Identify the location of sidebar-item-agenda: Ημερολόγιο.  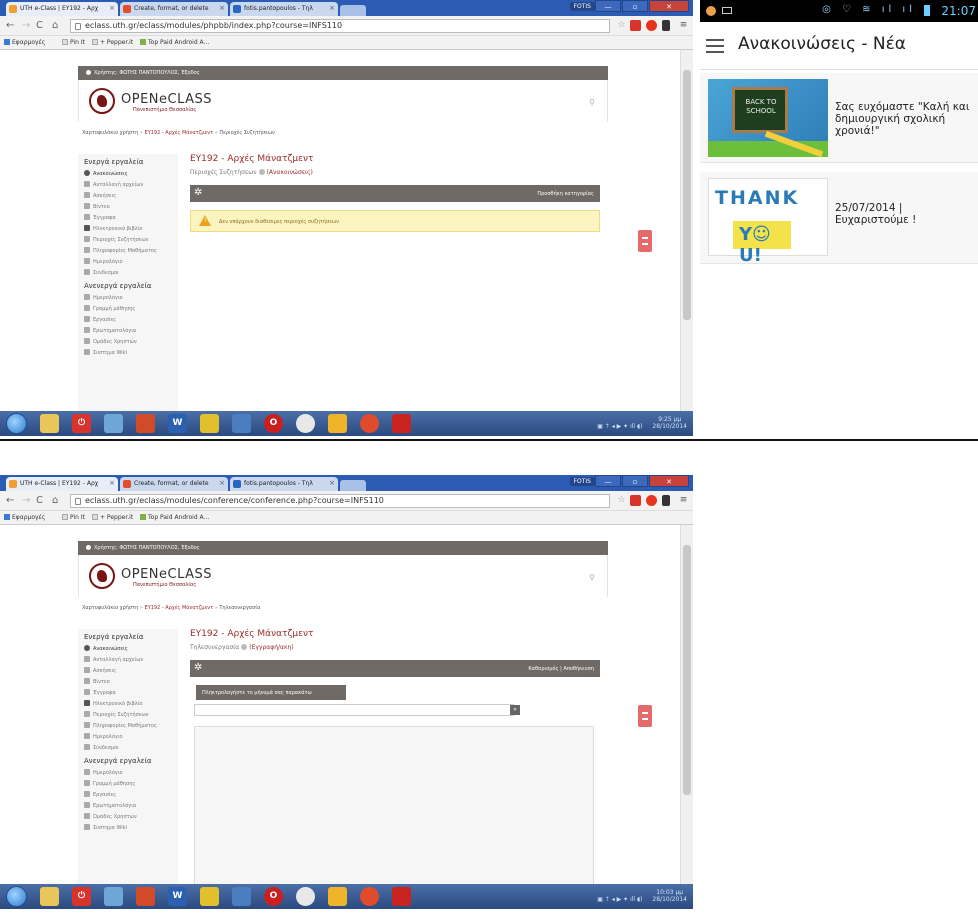
(128, 772).